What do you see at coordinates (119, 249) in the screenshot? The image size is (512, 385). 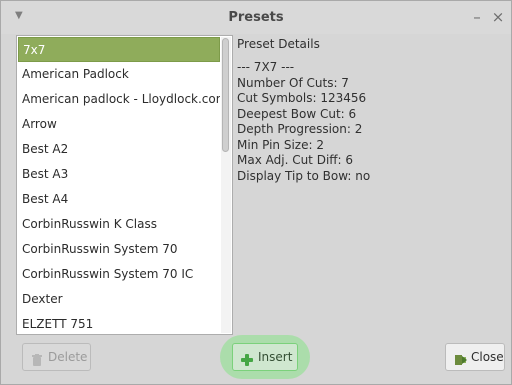 I see `list-item: CorbinRusswin System 70` at bounding box center [119, 249].